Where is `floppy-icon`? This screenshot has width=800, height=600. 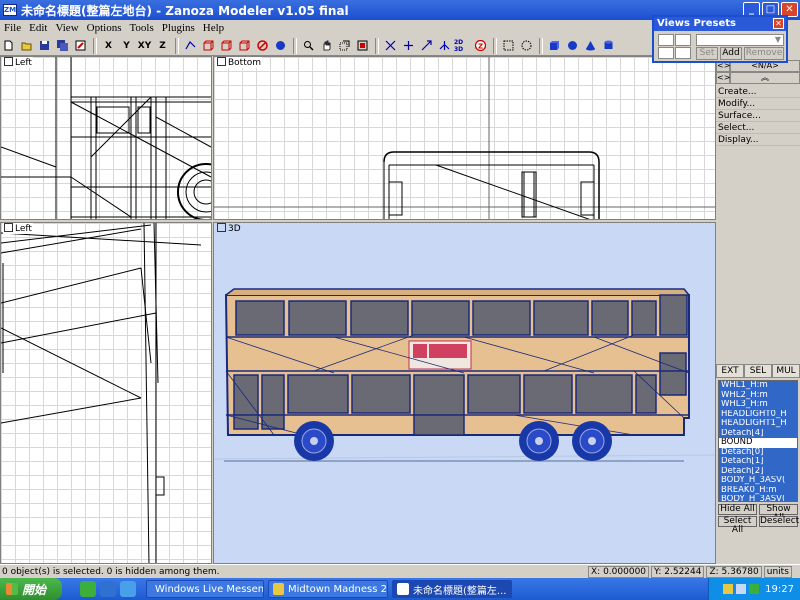
floppy-icon is located at coordinates (44, 45).